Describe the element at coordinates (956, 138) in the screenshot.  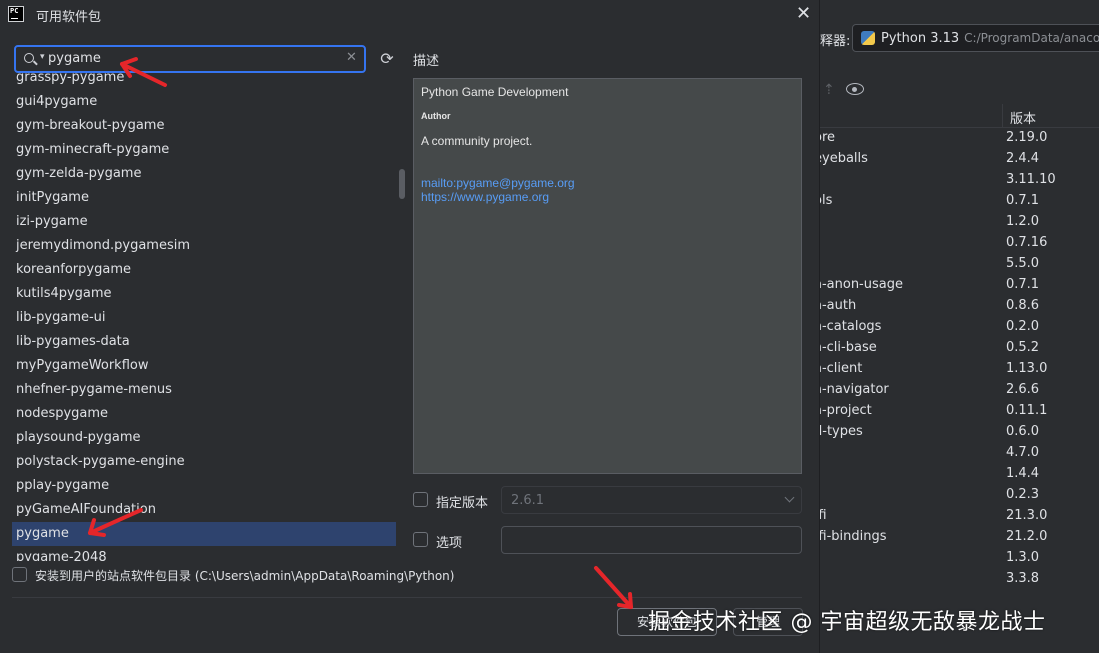
I see `table-row: ore 2.19.0` at that location.